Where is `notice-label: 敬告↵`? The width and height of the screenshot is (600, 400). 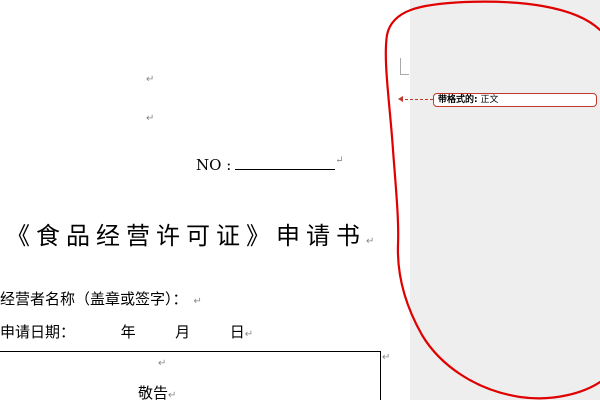 notice-label: 敬告↵ is located at coordinates (157, 392).